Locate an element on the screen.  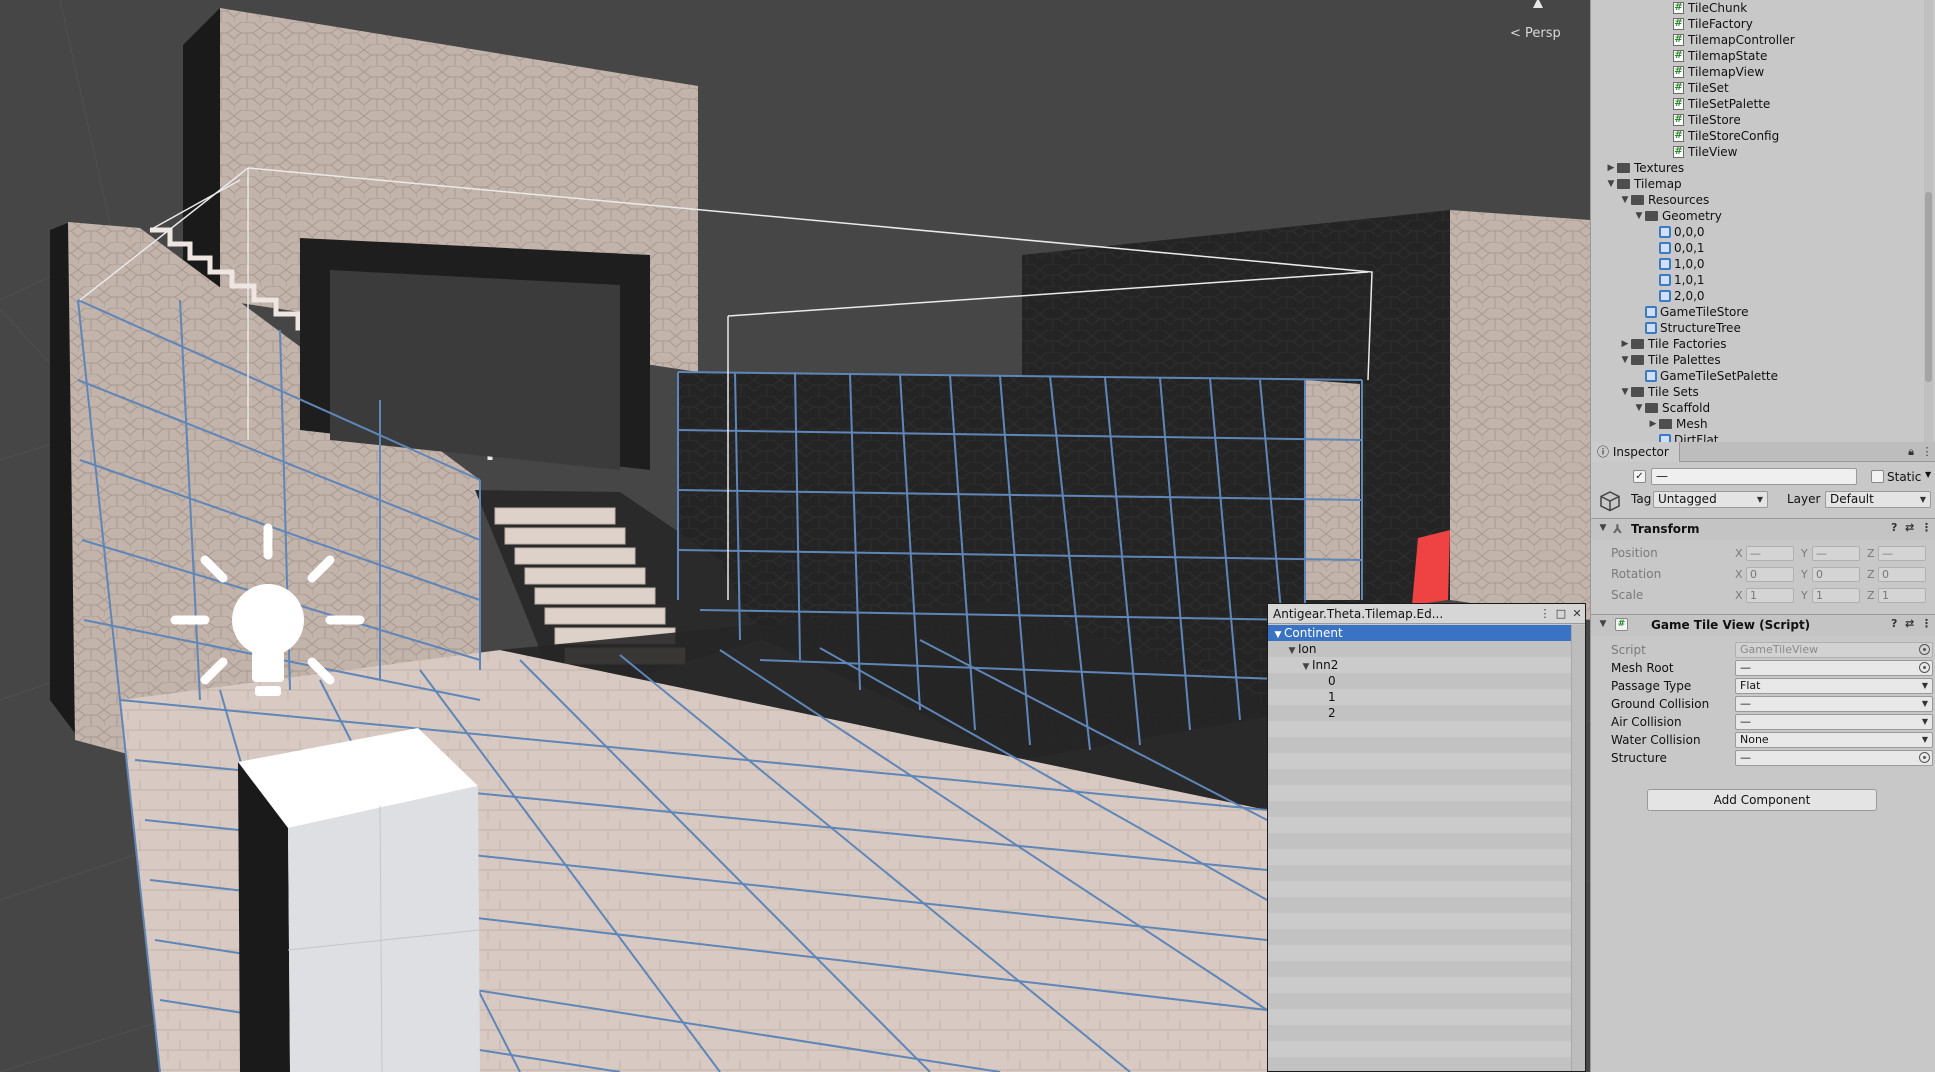
add-component-button: Add Component is located at coordinates (1762, 800).